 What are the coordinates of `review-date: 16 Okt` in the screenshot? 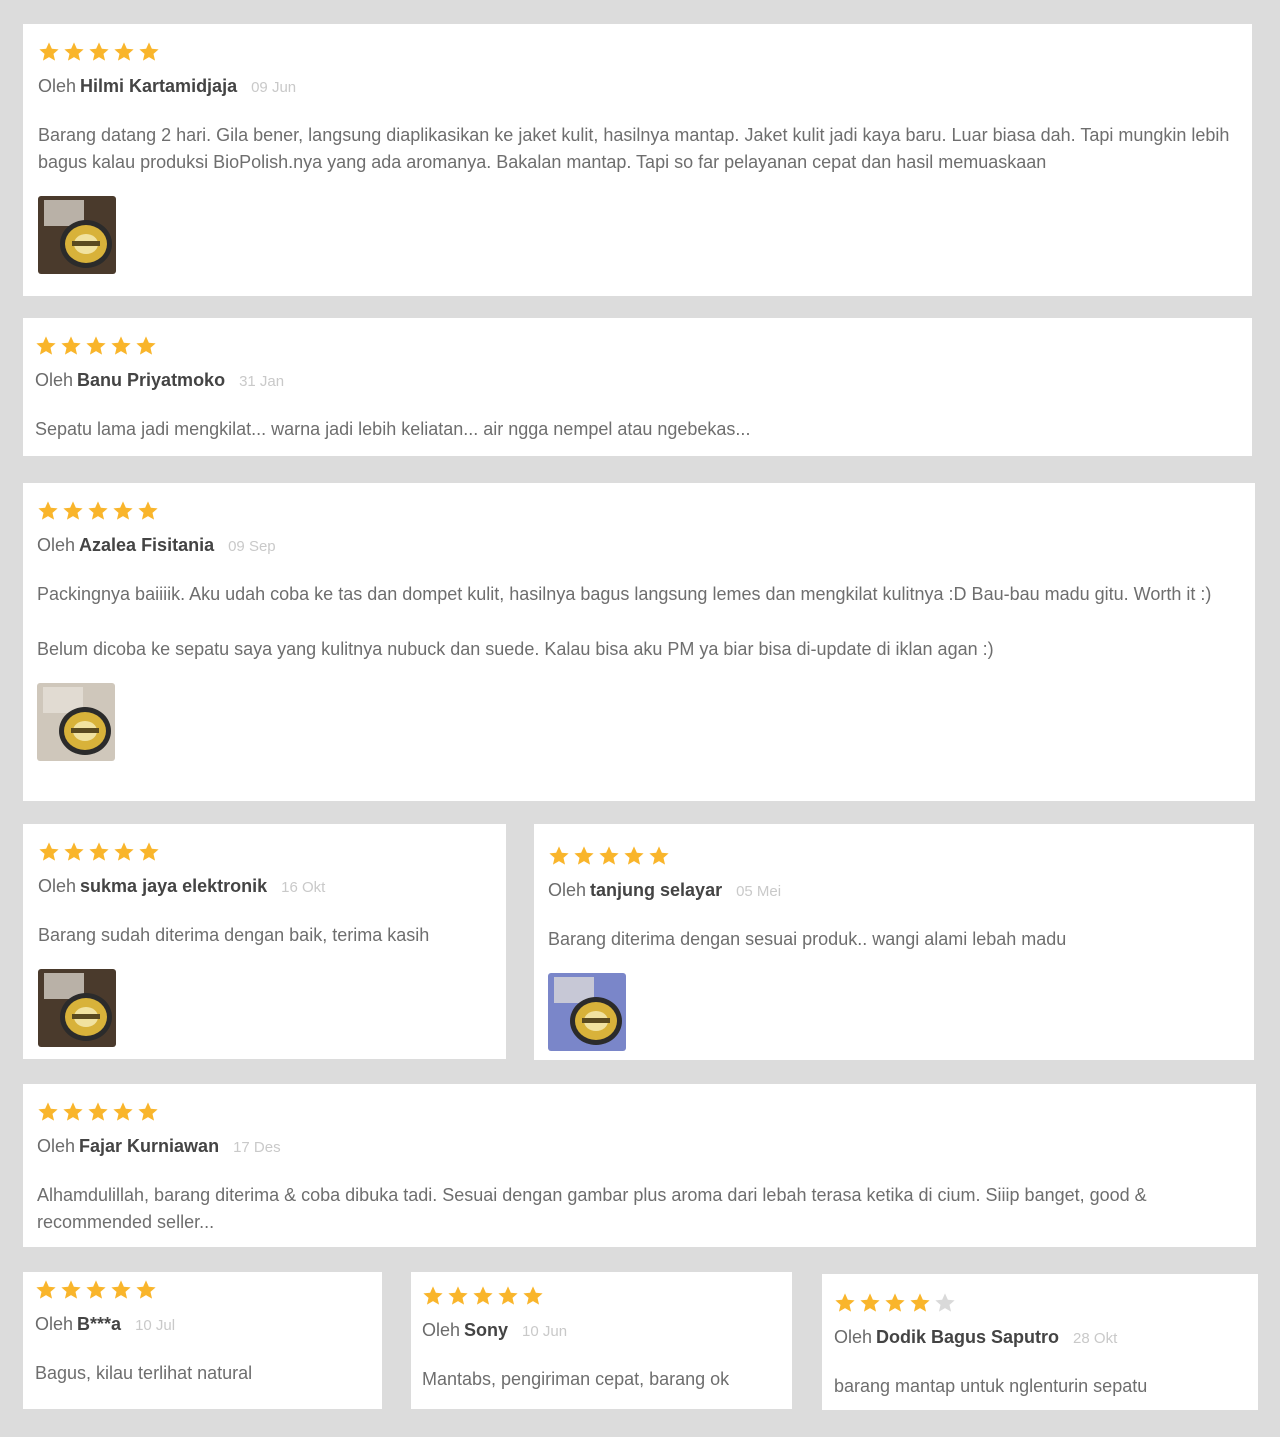 It's located at (303, 887).